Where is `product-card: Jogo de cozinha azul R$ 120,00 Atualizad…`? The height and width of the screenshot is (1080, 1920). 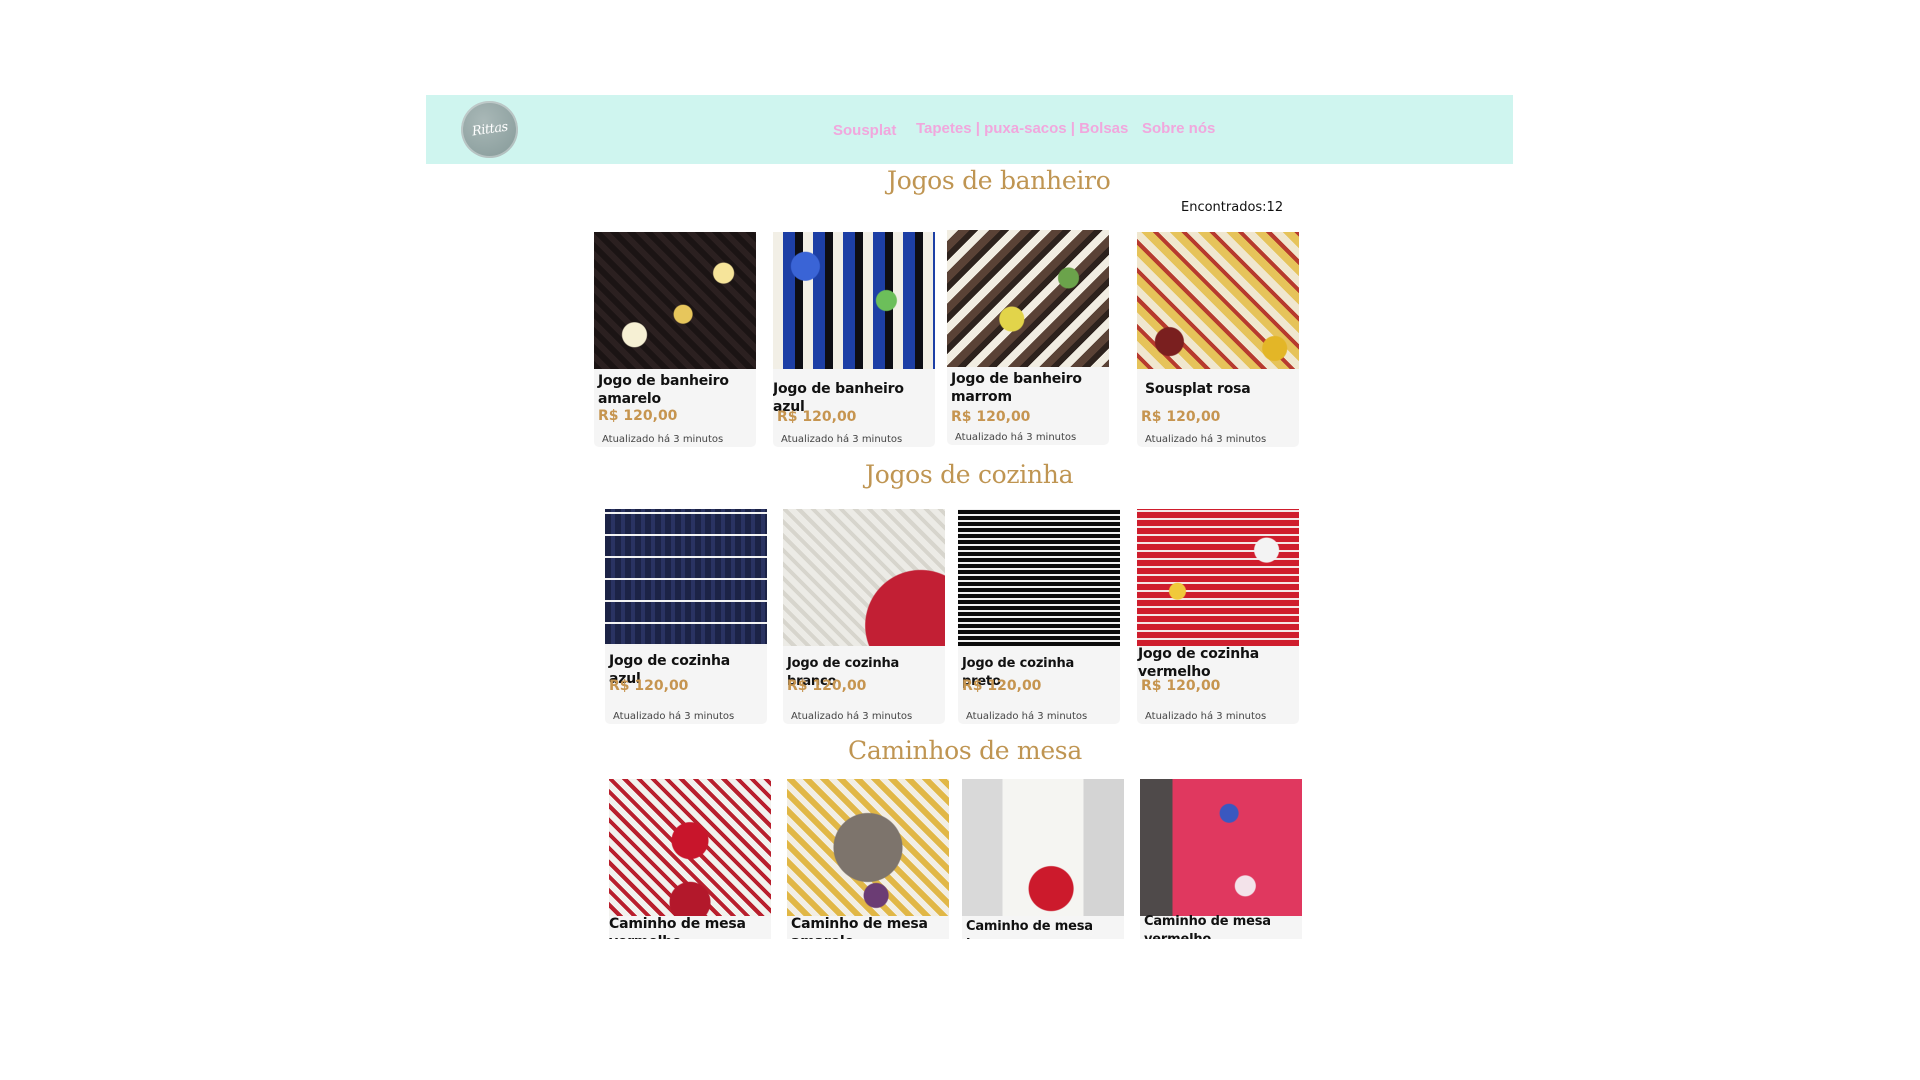 product-card: Jogo de cozinha azul R$ 120,00 Atualizad… is located at coordinates (686, 616).